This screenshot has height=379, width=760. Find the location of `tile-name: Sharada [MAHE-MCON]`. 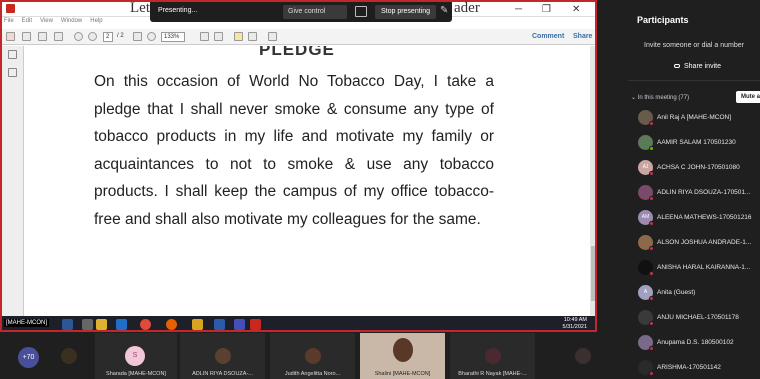

tile-name: Sharada [MAHE-MCON] is located at coordinates (136, 374).